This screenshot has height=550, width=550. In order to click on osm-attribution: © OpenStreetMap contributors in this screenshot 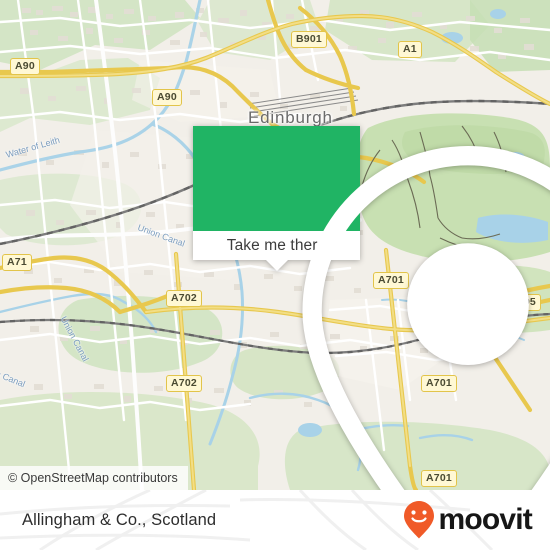, I will do `click(94, 478)`.